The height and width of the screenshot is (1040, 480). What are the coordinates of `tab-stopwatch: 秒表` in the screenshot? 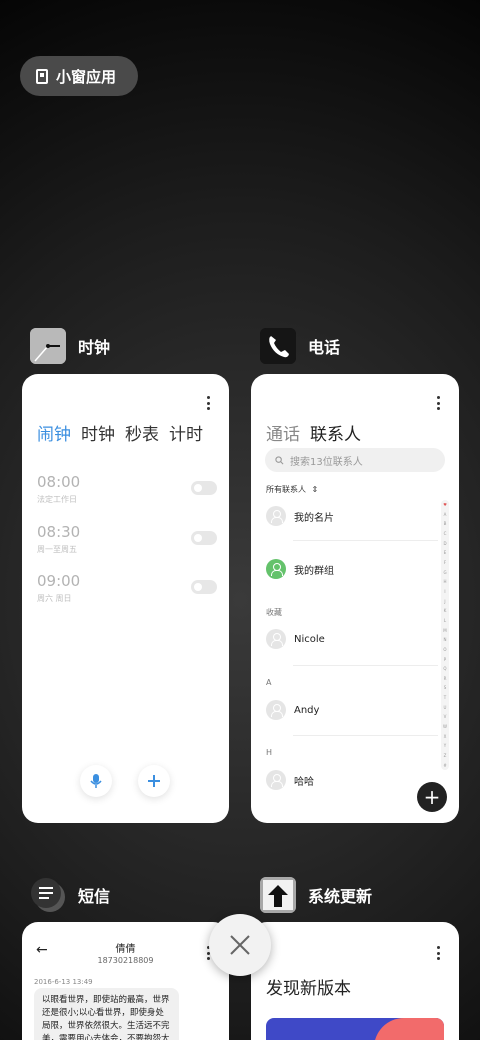 It's located at (142, 432).